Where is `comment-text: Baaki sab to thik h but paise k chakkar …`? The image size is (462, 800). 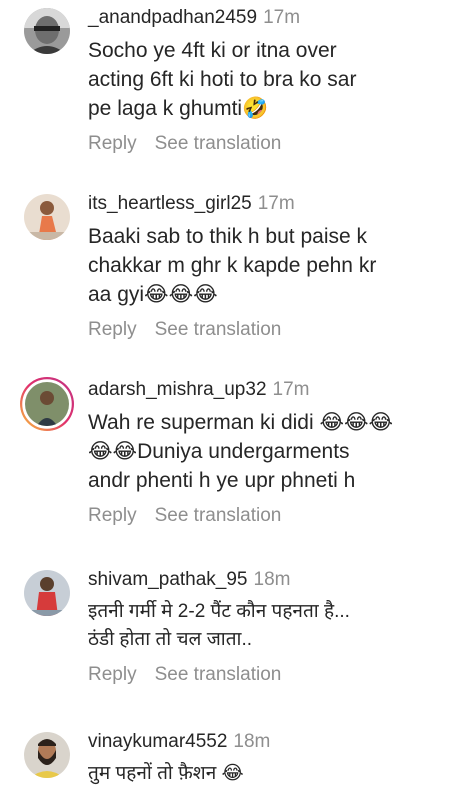 comment-text: Baaki sab to thik h but paise k chakkar … is located at coordinates (232, 265).